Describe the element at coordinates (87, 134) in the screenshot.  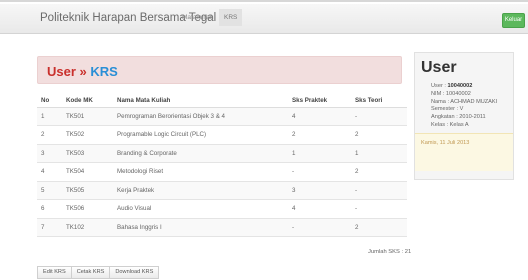
I see `cell-kode: TK502` at that location.